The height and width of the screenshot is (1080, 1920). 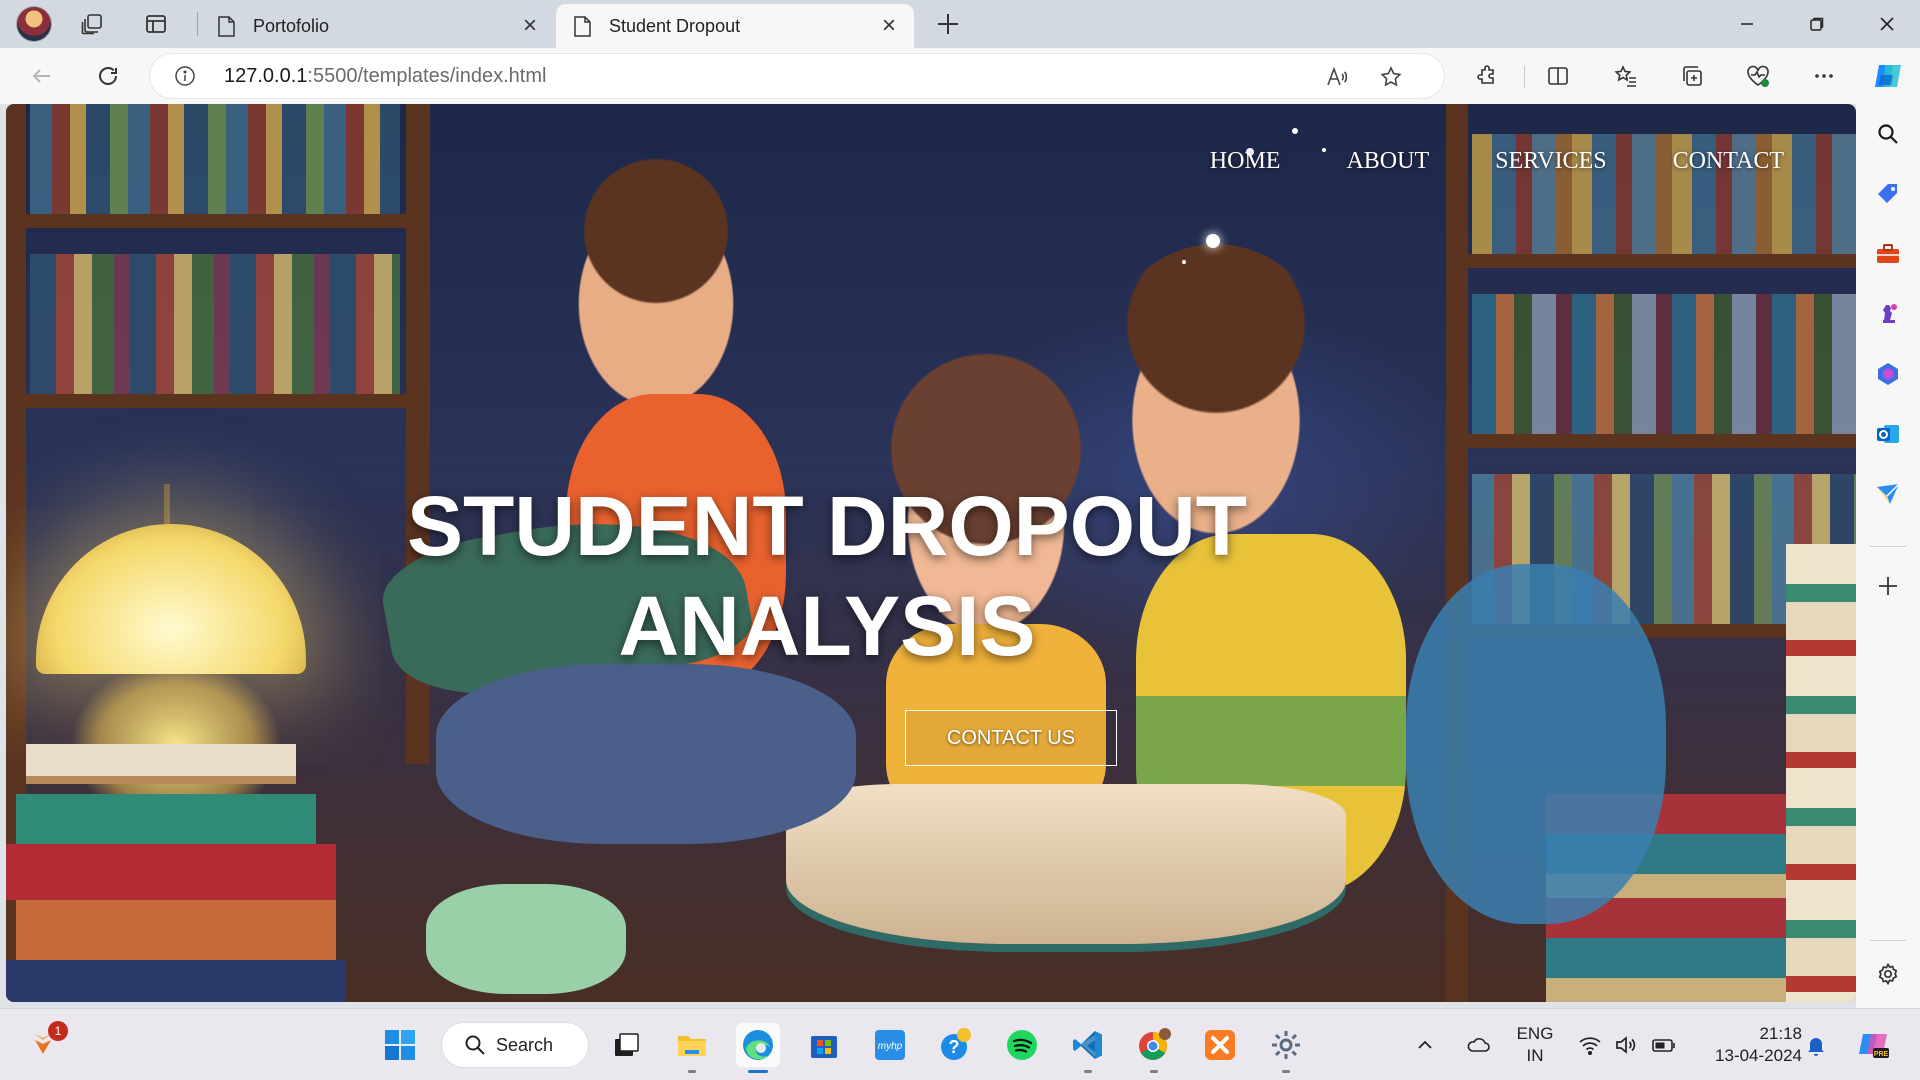 What do you see at coordinates (582, 26) in the screenshot?
I see `page-icon` at bounding box center [582, 26].